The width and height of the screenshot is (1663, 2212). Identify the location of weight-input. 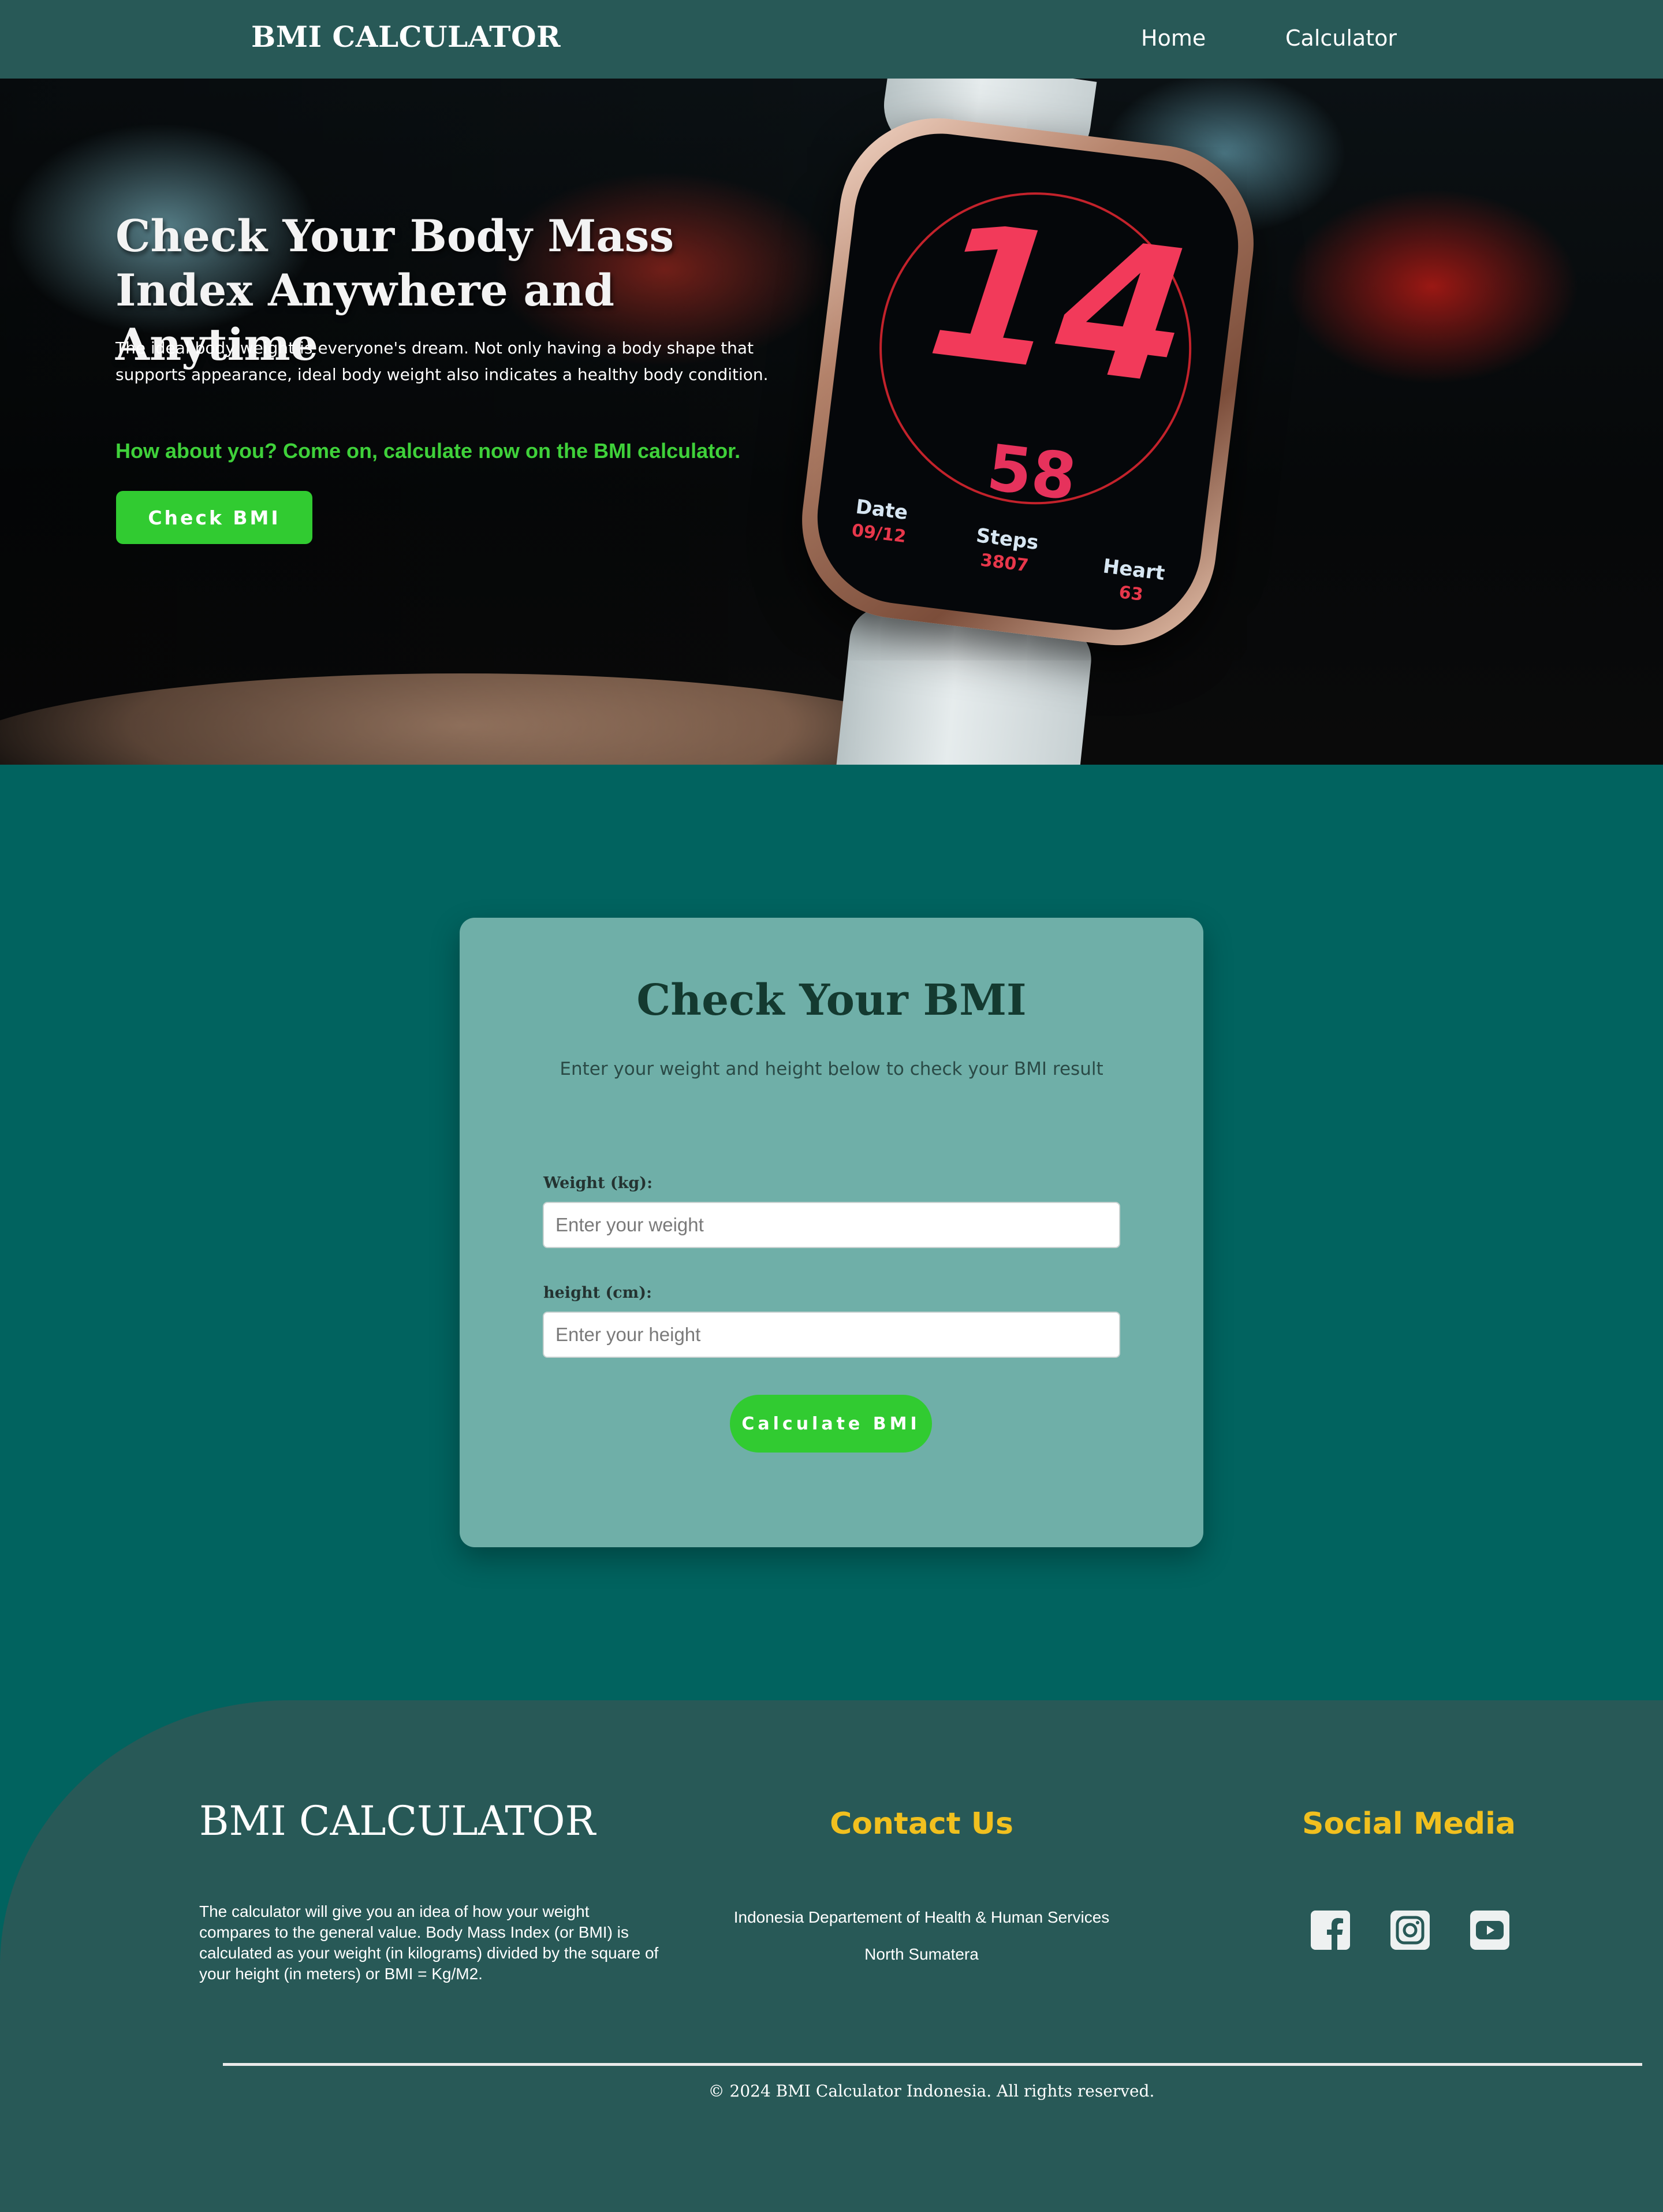
(831, 1225).